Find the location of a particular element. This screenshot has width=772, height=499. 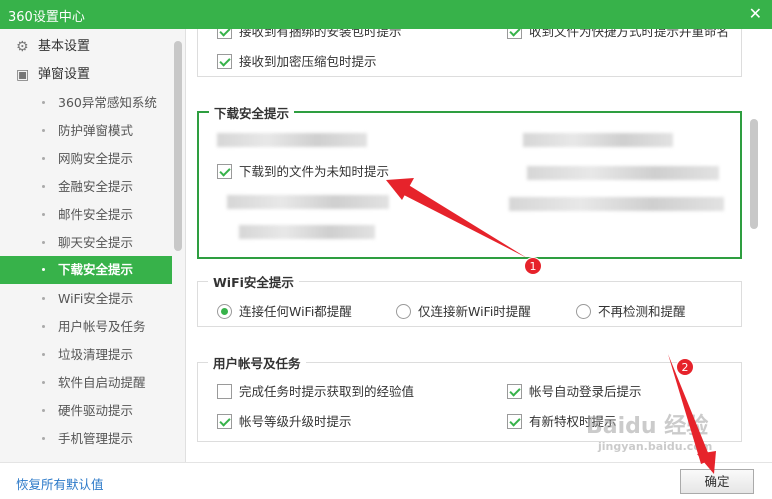

gear-icon: ⚙ is located at coordinates (22, 47).